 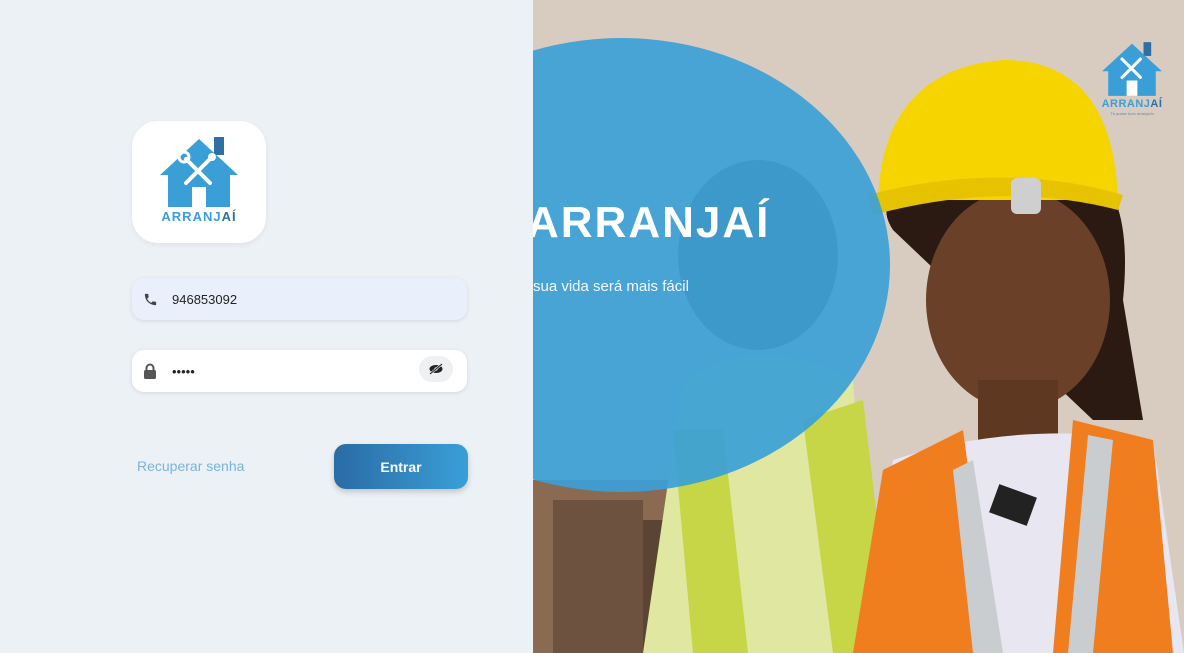 What do you see at coordinates (190, 466) in the screenshot?
I see `recover-password-link: Recuperar senha` at bounding box center [190, 466].